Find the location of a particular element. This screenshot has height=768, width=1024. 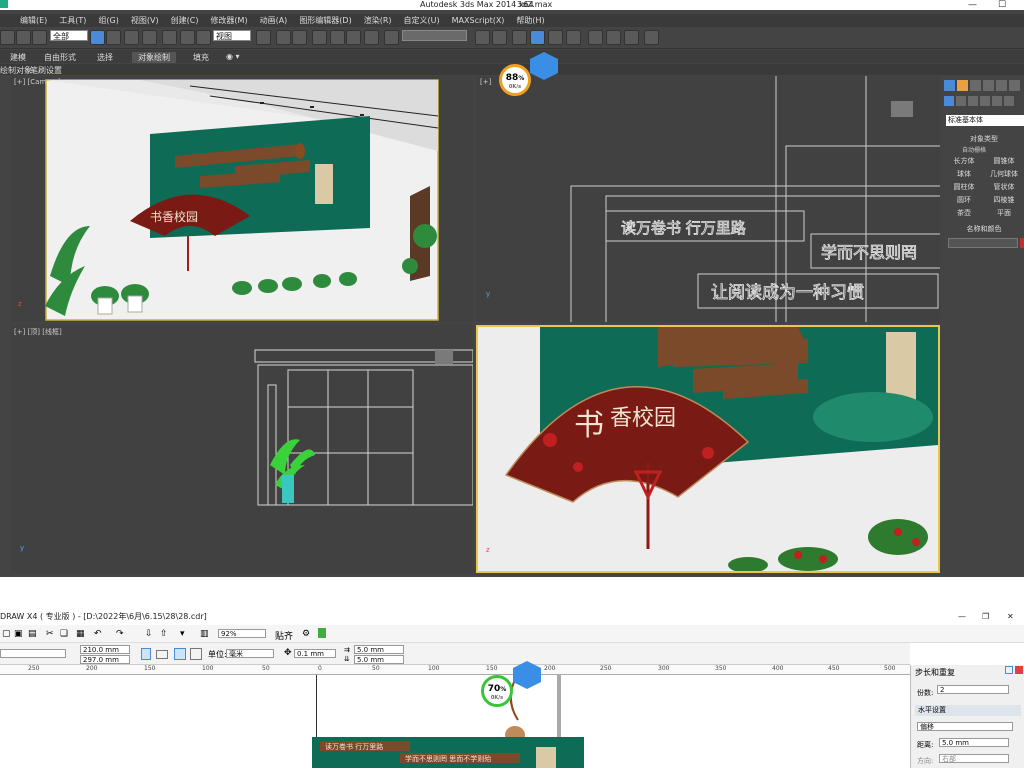

align-icon is located at coordinates (499, 37).